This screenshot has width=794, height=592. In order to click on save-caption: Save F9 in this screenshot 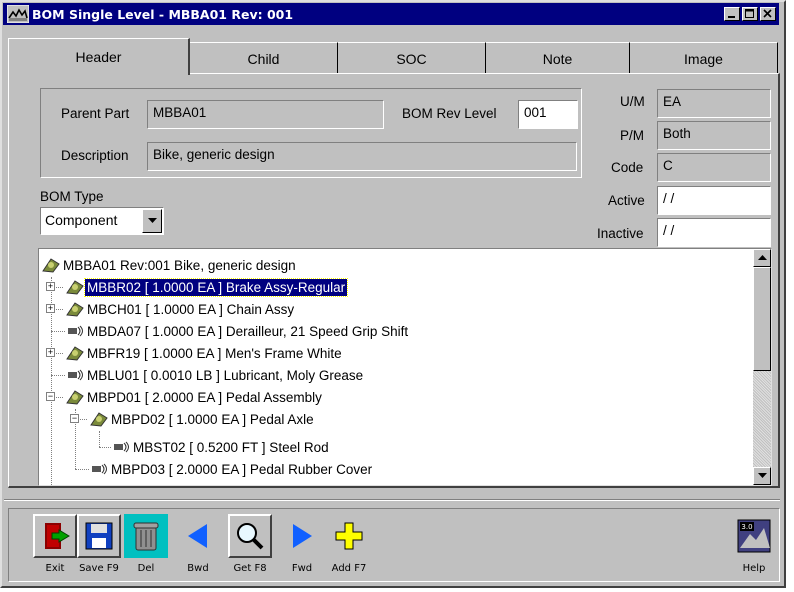, I will do `click(99, 568)`.